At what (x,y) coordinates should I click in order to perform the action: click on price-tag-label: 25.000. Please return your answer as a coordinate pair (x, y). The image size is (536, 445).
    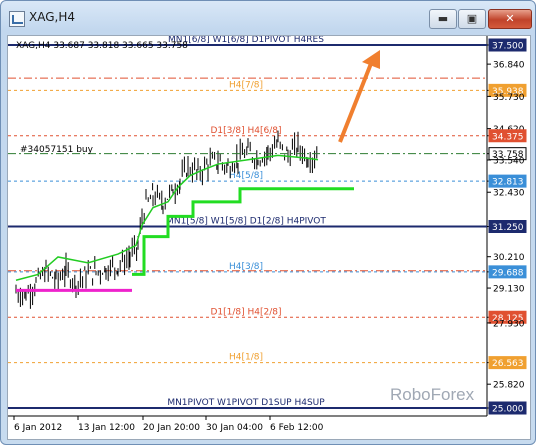
    Looking at the image, I should click on (508, 410).